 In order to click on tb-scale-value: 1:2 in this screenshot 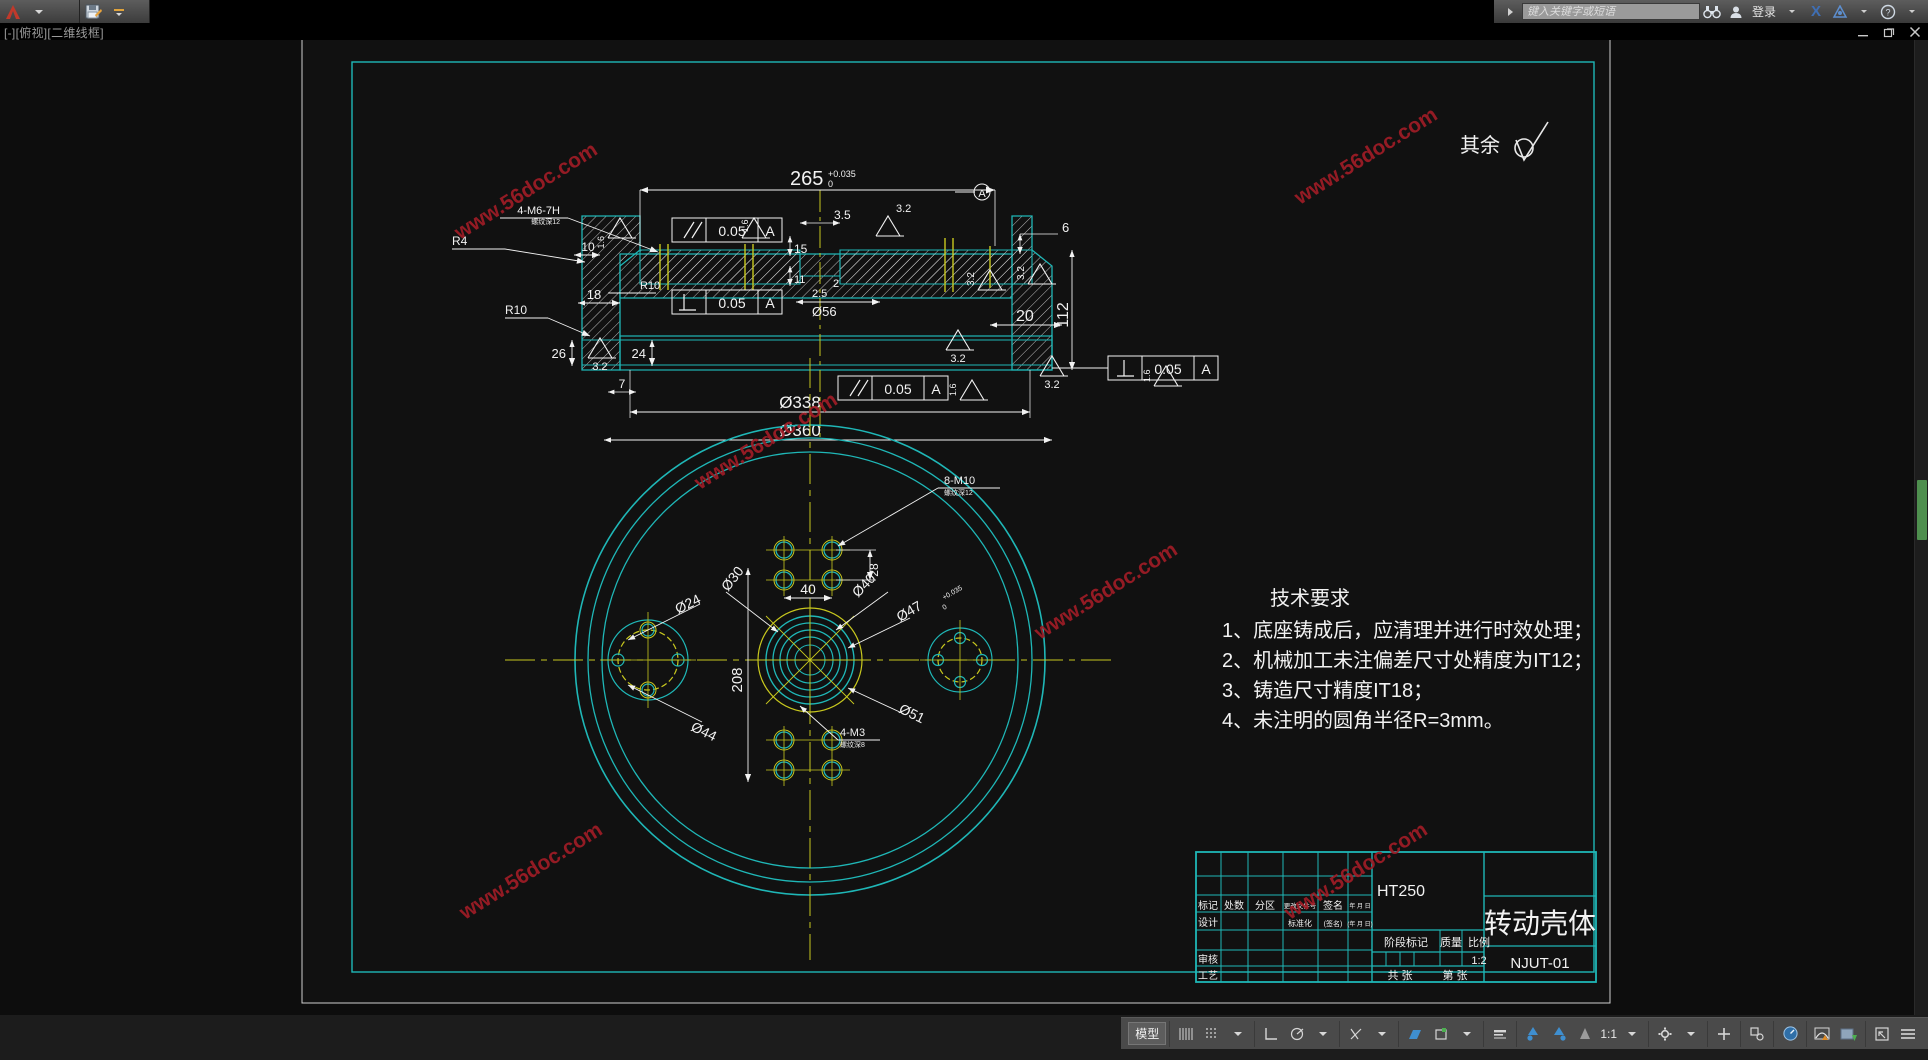, I will do `click(1478, 961)`.